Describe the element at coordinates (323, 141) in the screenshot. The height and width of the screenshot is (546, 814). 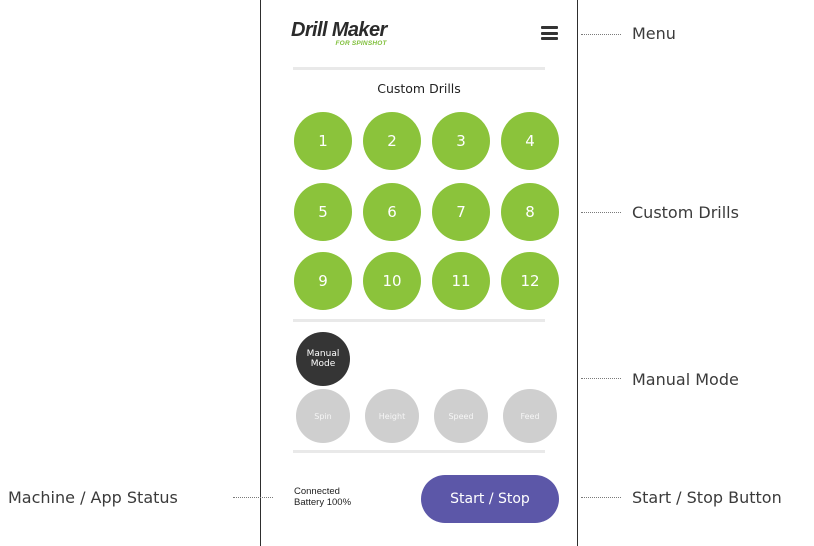
I see `drill-button: 1` at that location.